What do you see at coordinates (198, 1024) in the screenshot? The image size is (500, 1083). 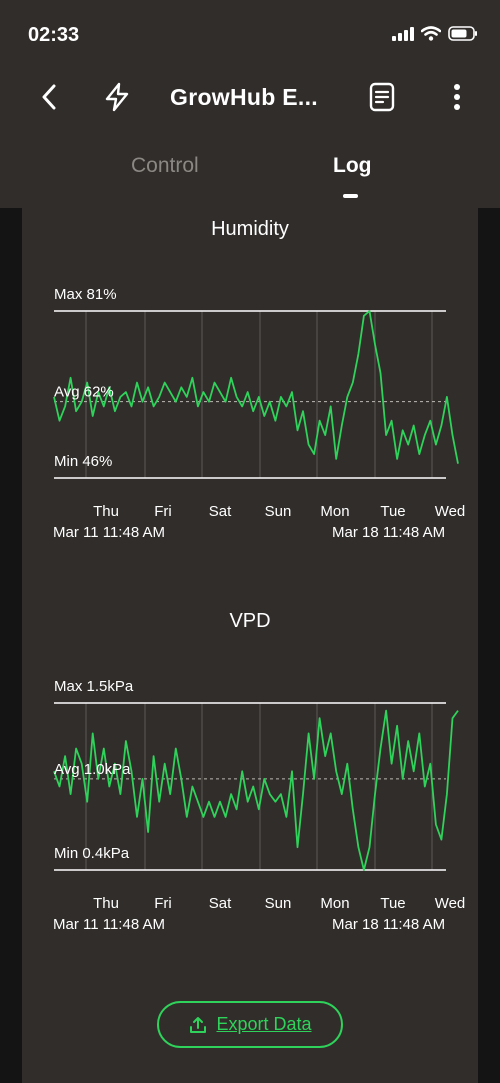 I see `upload-icon` at bounding box center [198, 1024].